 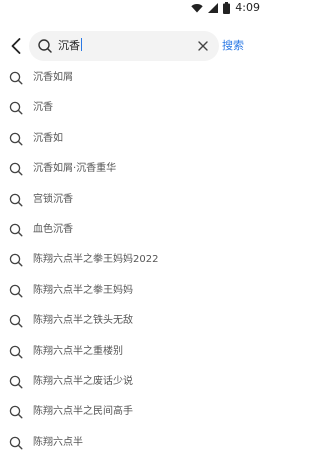 I want to click on suggestion-label: 陈翔六点半之重楼别, so click(x=78, y=351).